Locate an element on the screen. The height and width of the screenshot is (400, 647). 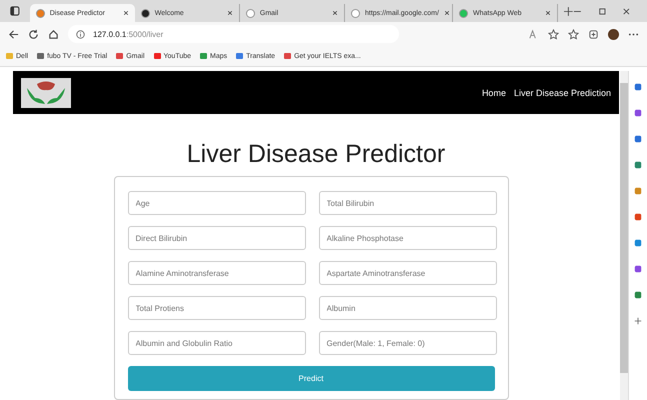
scrollbar is located at coordinates (624, 235).